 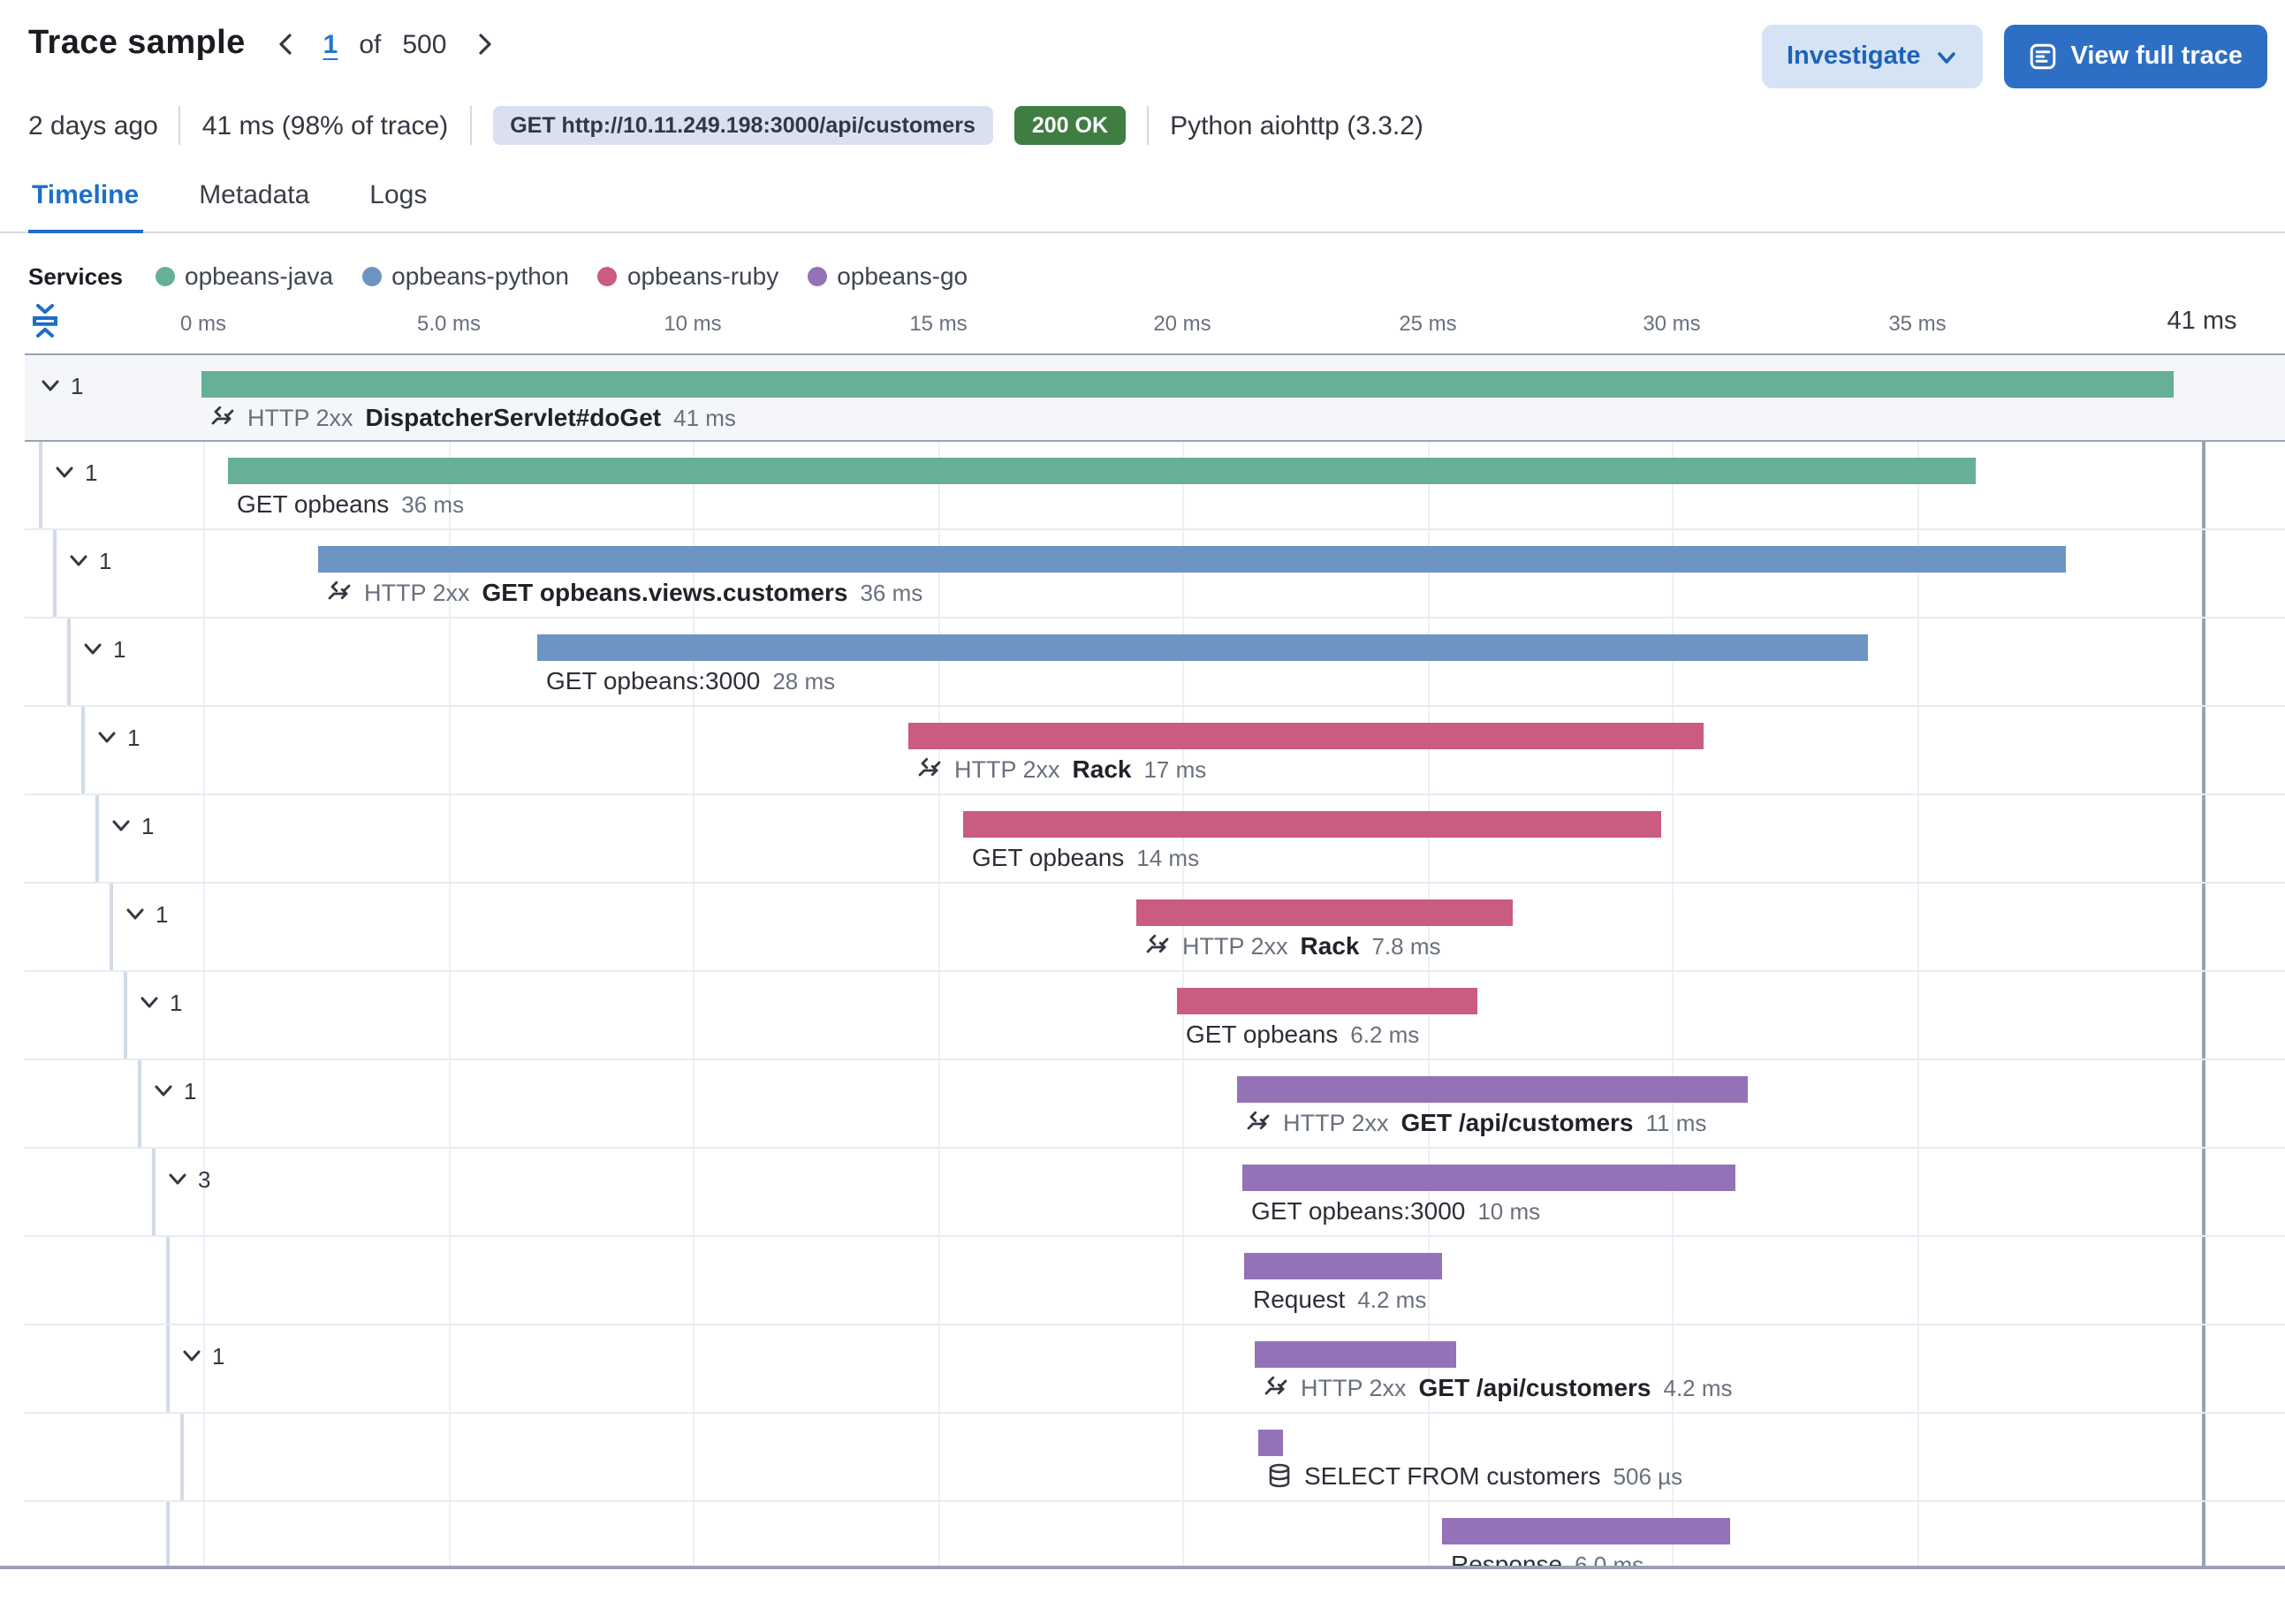 What do you see at coordinates (1854, 56) in the screenshot?
I see `investigate-label: Investigate` at bounding box center [1854, 56].